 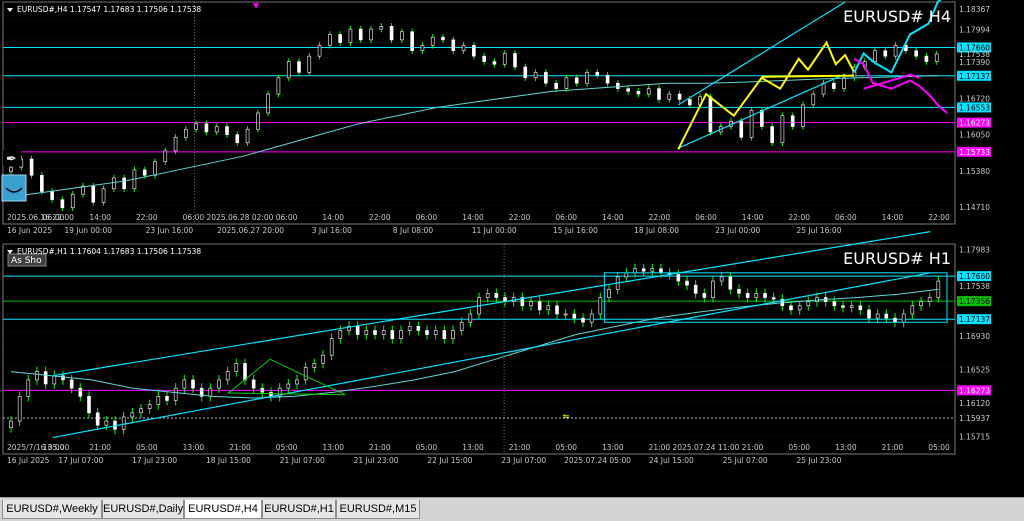 I want to click on tab-eurusd-h1: EURUSD#,H1, so click(x=299, y=509).